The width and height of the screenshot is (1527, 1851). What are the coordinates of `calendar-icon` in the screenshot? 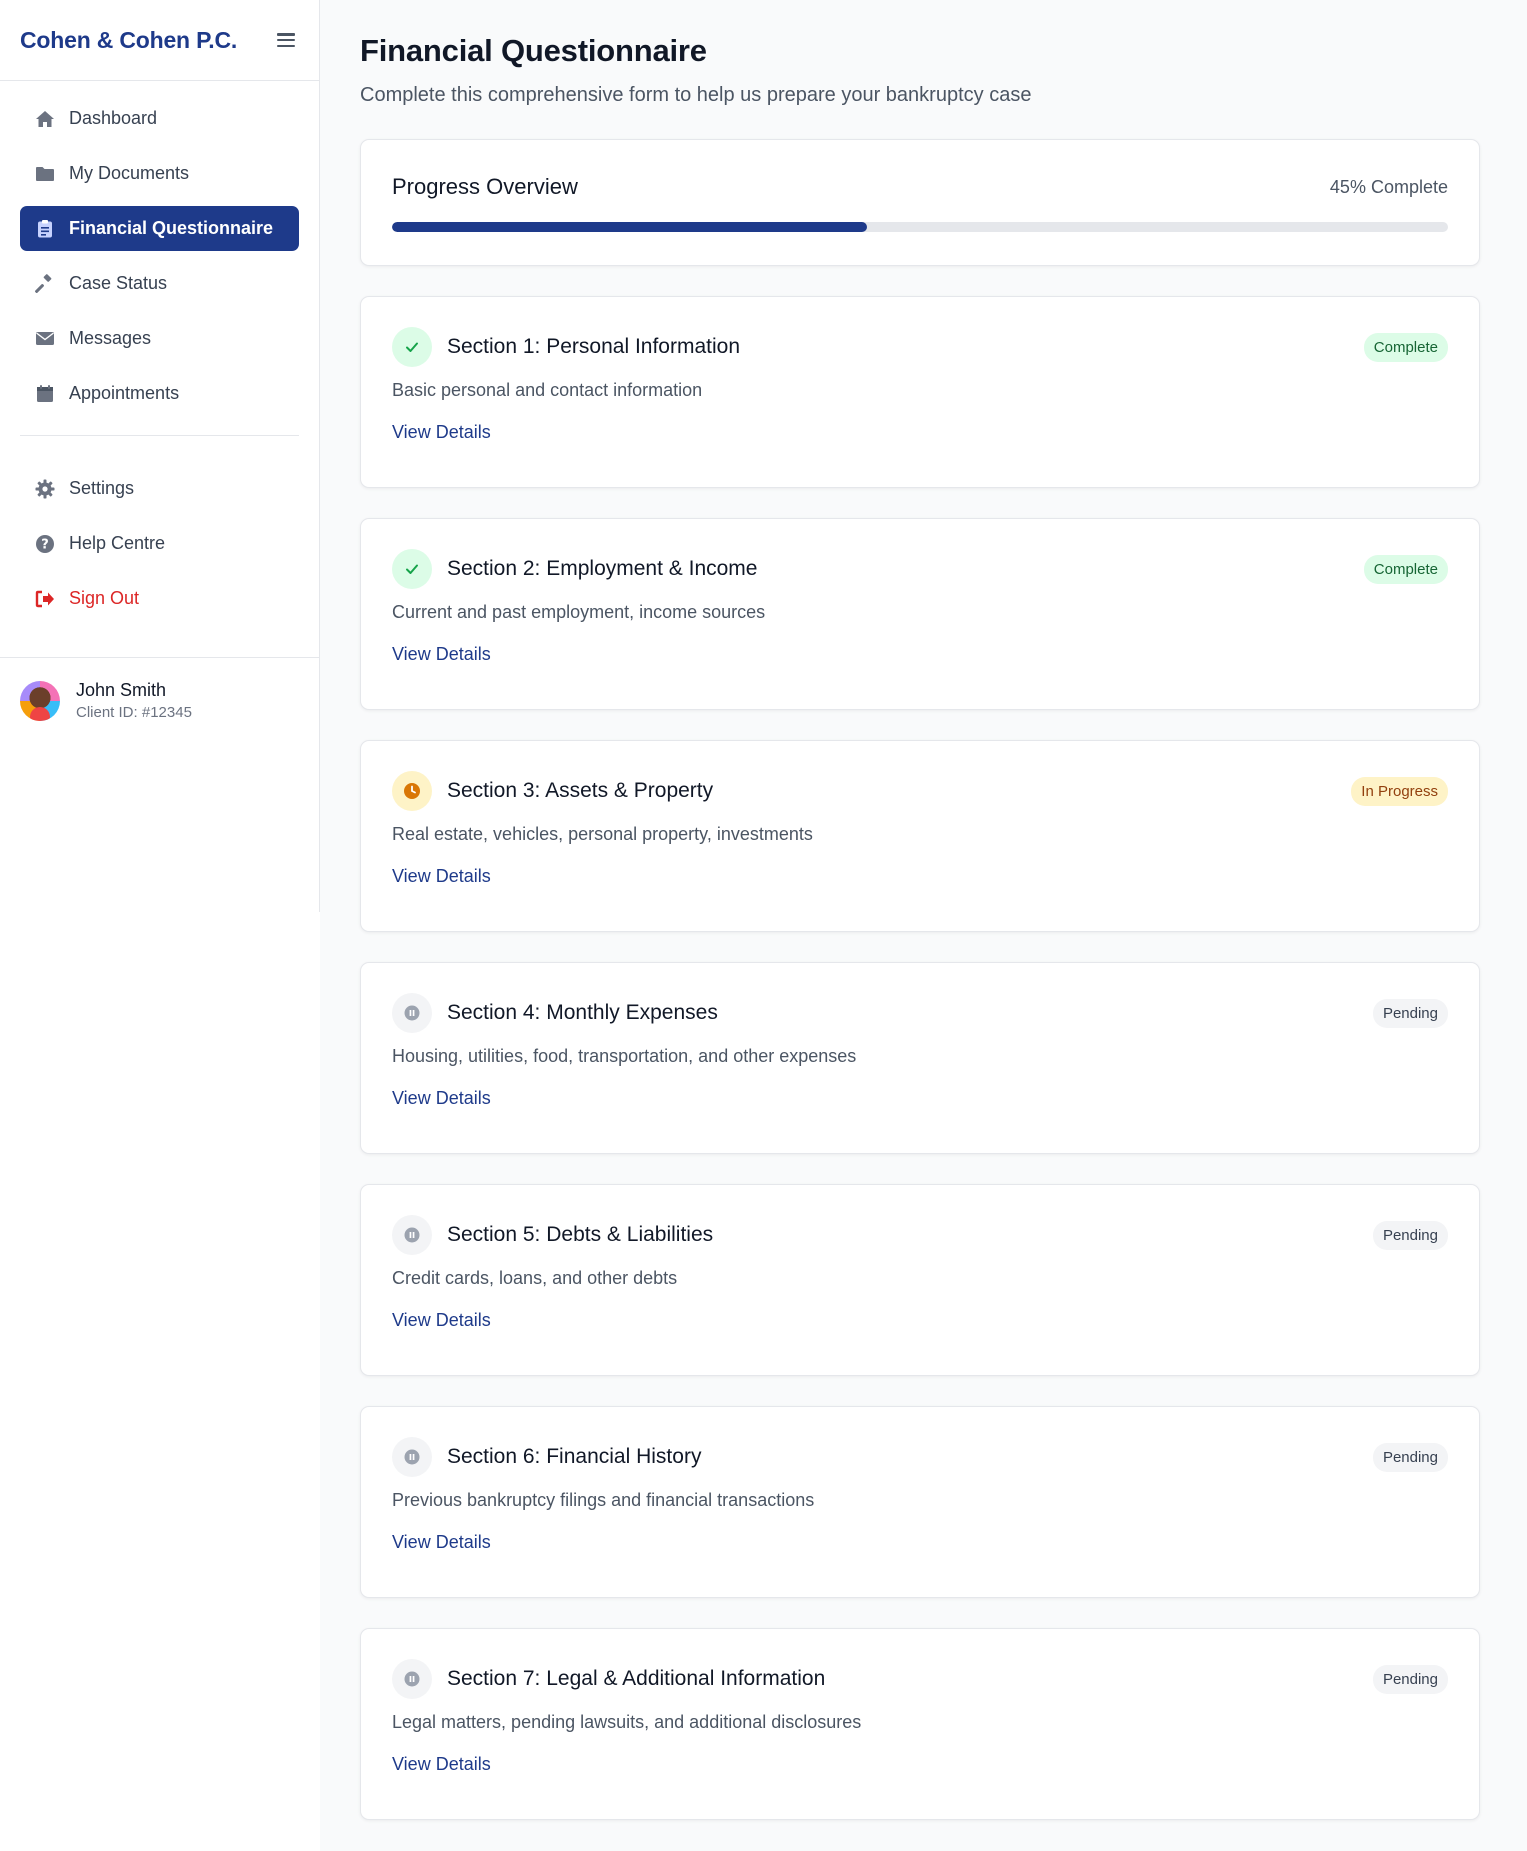 It's located at (45, 394).